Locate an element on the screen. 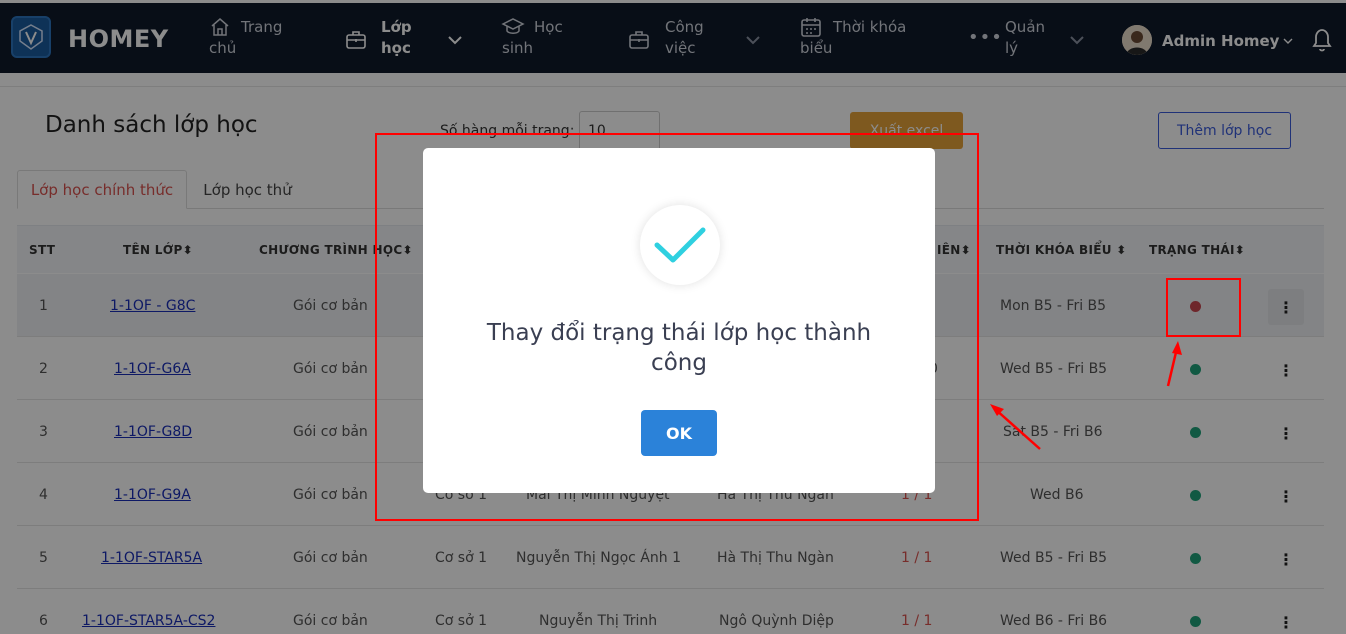  annotation-arrow-line is located at coordinates (1017, 429).